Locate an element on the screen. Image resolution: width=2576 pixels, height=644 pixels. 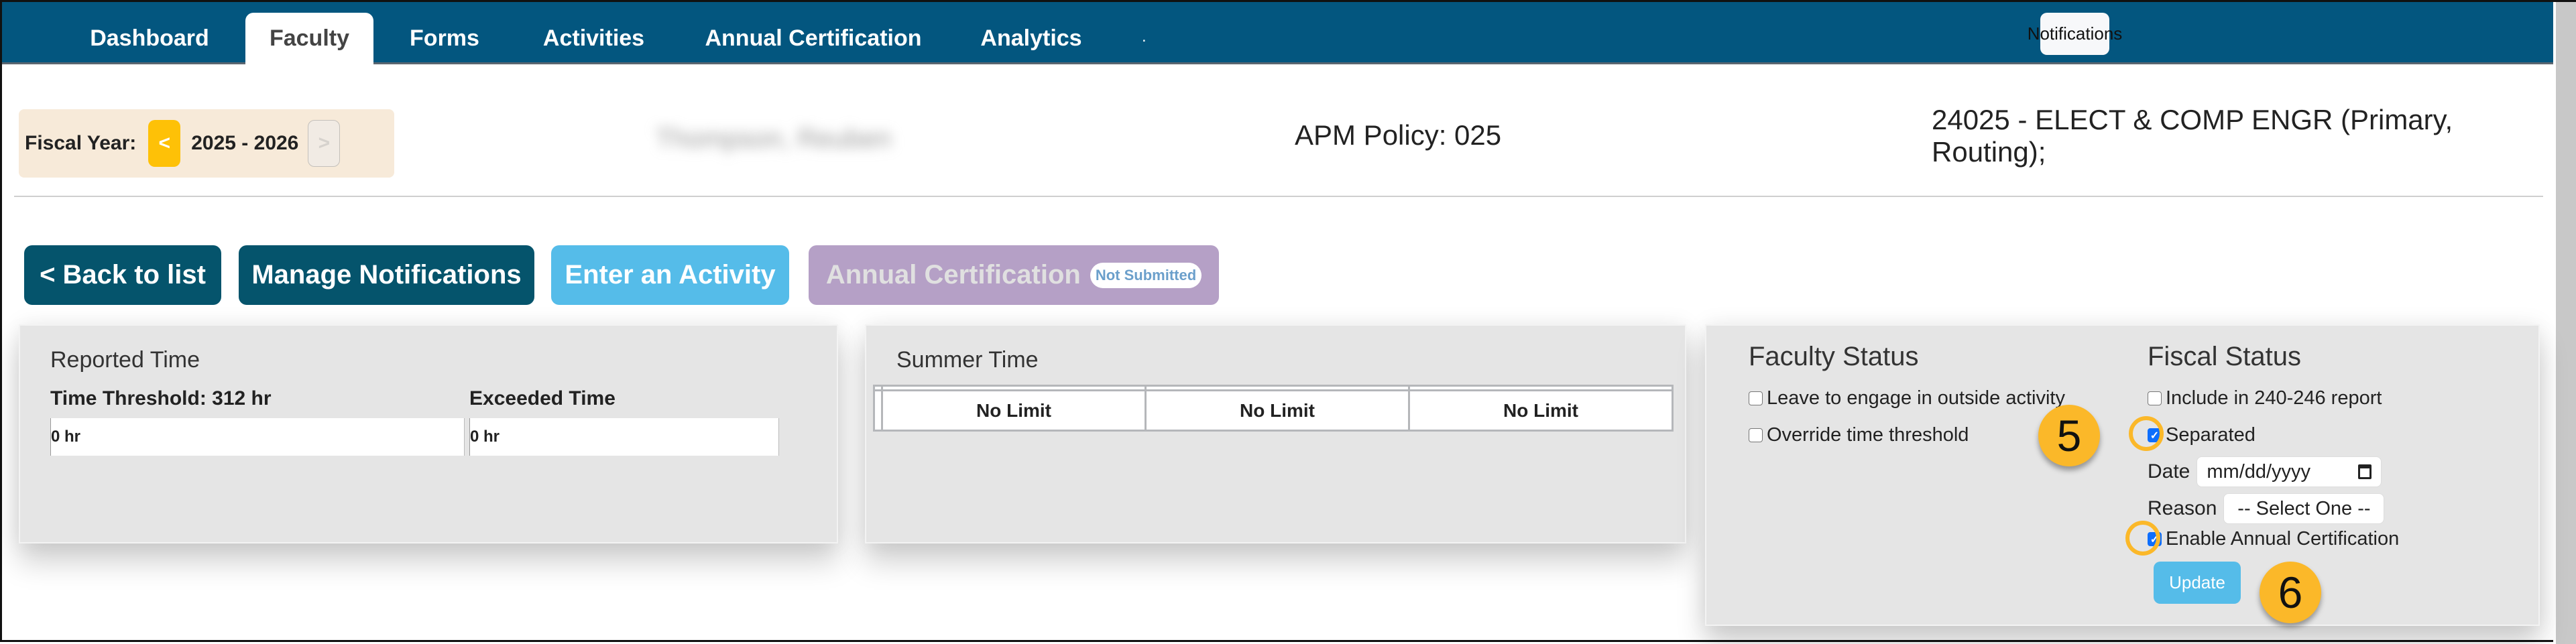
highlight-ring-separated is located at coordinates (2146, 433).